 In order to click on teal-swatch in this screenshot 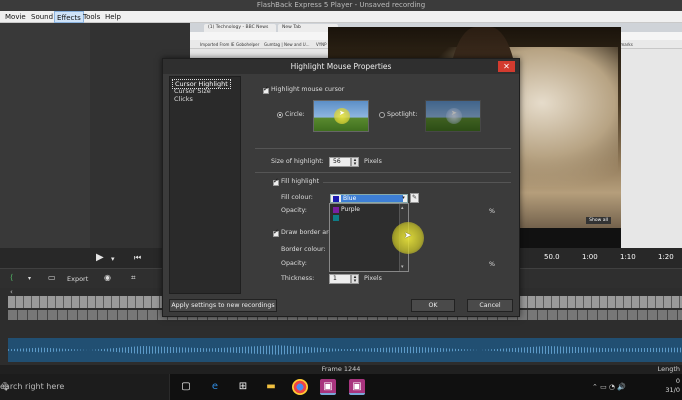, I will do `click(336, 218)`.